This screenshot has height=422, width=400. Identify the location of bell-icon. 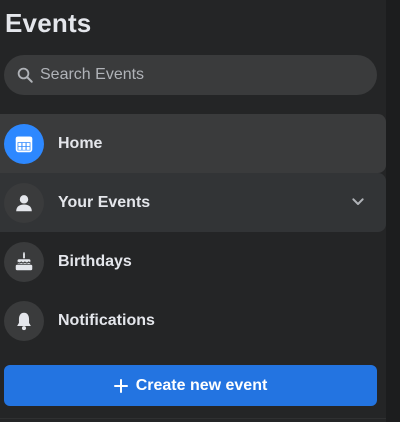
(24, 321).